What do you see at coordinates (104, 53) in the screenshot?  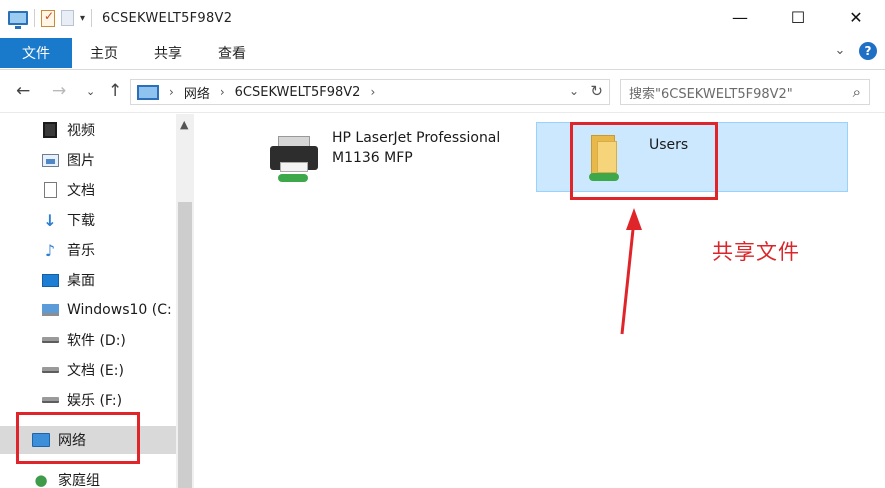 I see `tab-home: 主页` at bounding box center [104, 53].